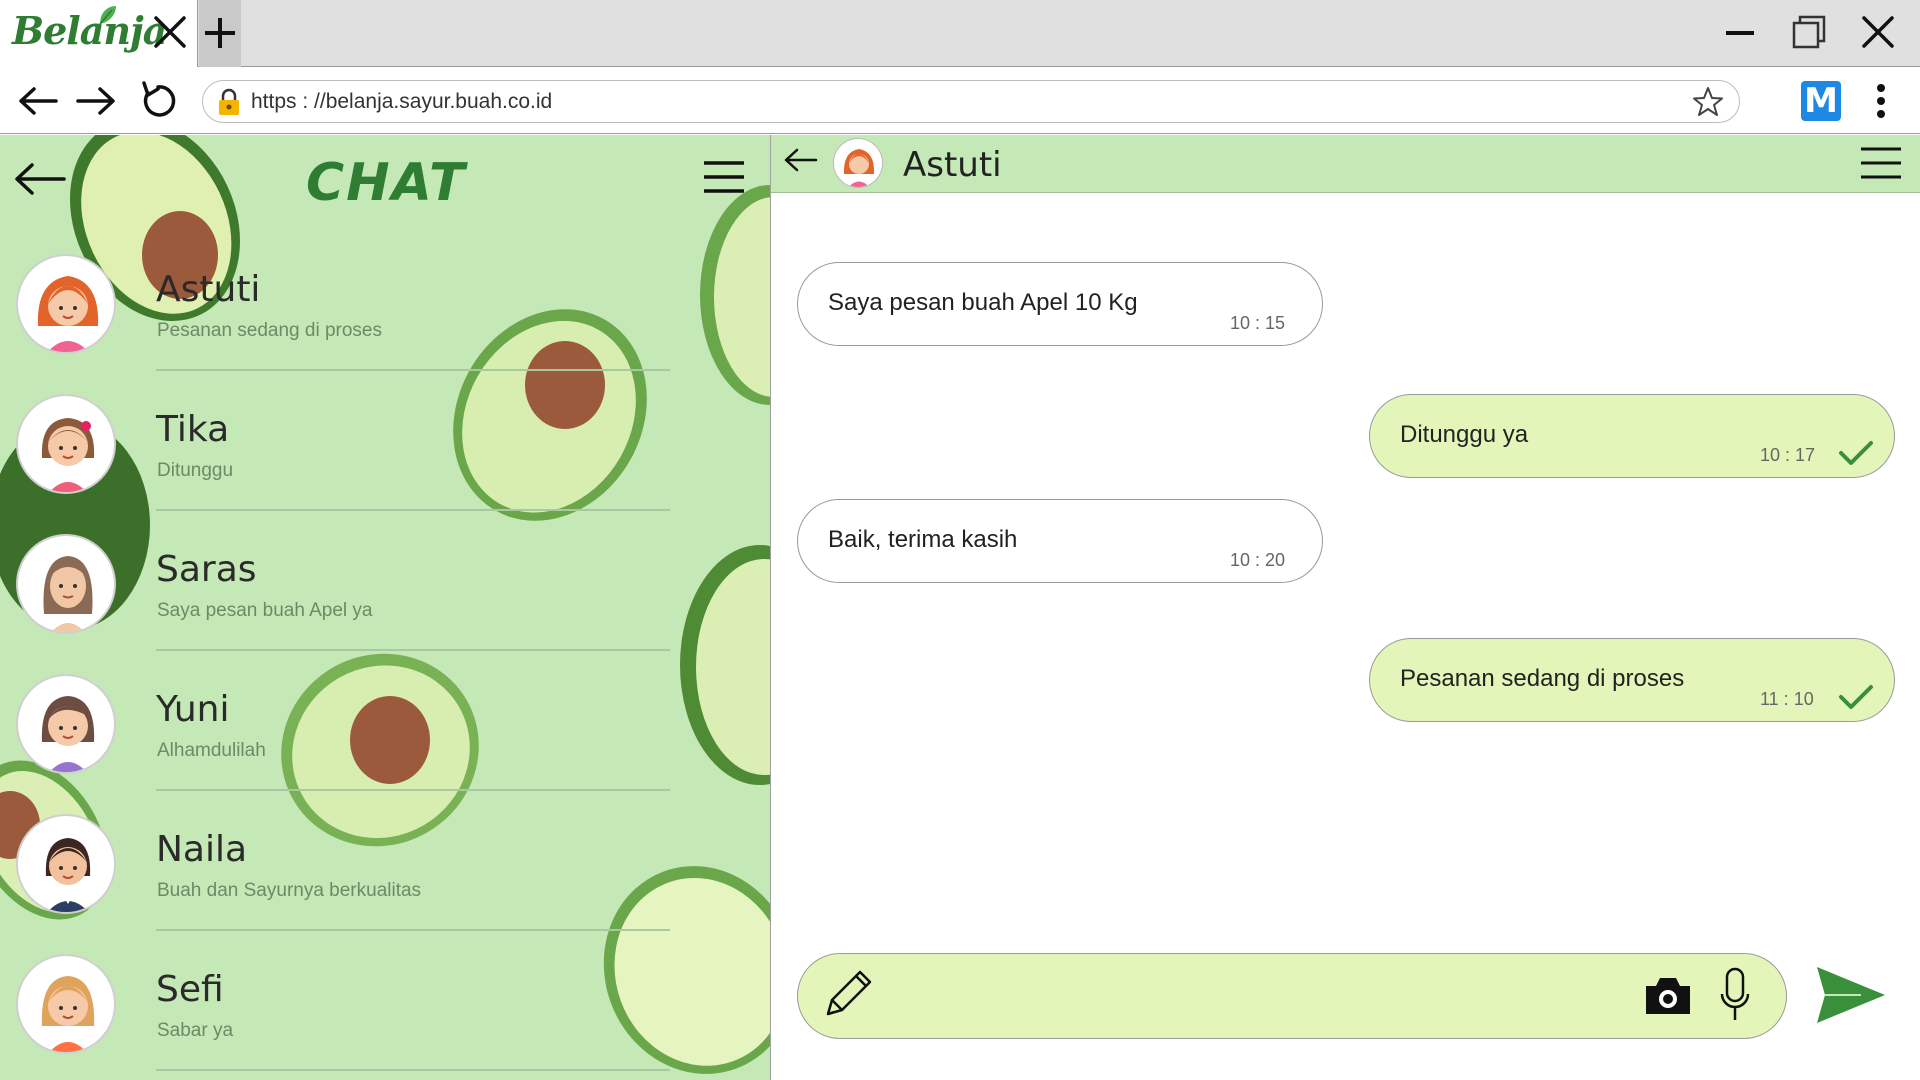  I want to click on plus-icon, so click(220, 33).